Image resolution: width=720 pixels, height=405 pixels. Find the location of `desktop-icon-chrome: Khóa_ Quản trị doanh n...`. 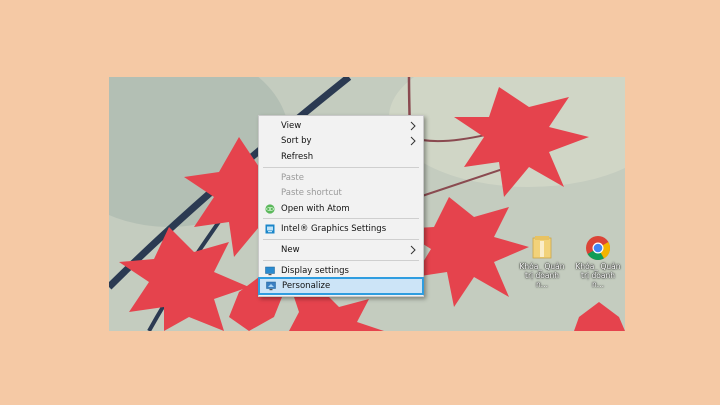

desktop-icon-chrome: Khóa_ Quản trị doanh n... is located at coordinates (598, 262).